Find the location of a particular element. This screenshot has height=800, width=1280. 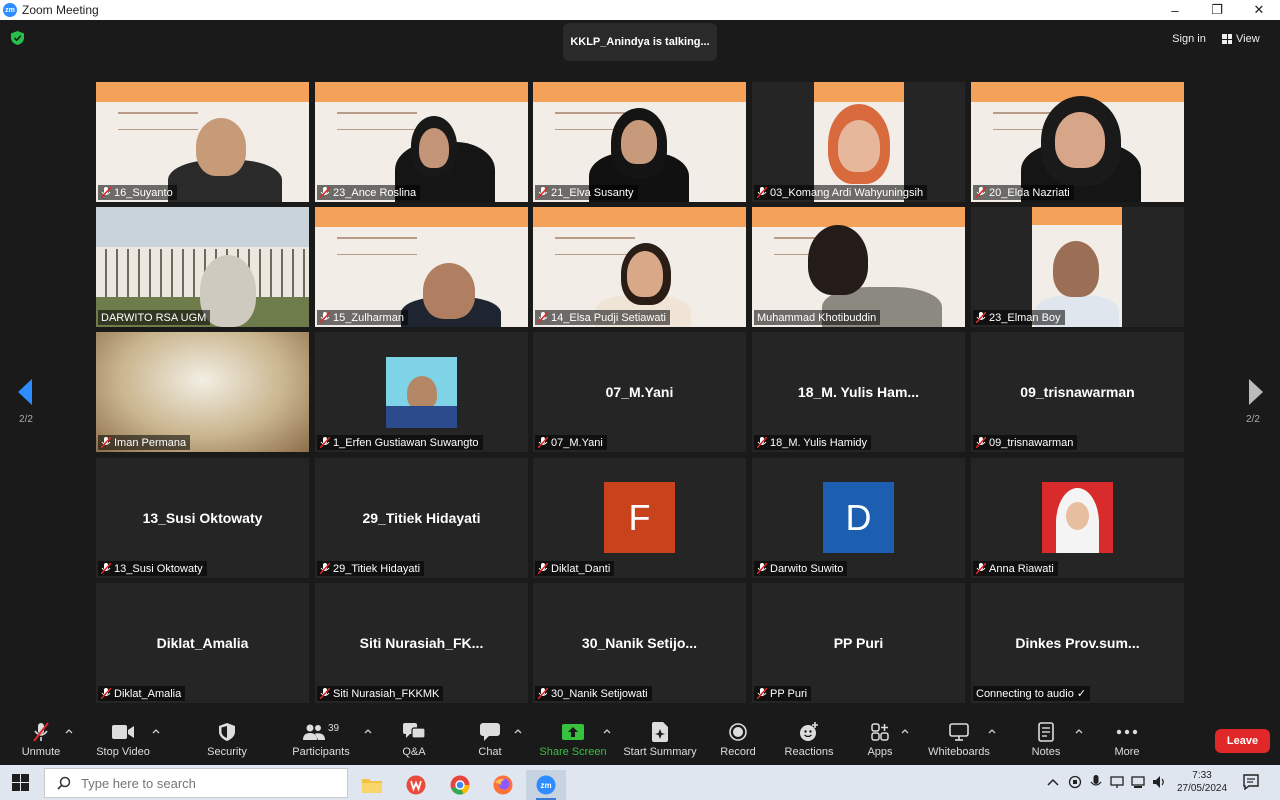

video-tile: 29_Titiek Hidayati 29_Titiek Hidayati is located at coordinates (421, 518).